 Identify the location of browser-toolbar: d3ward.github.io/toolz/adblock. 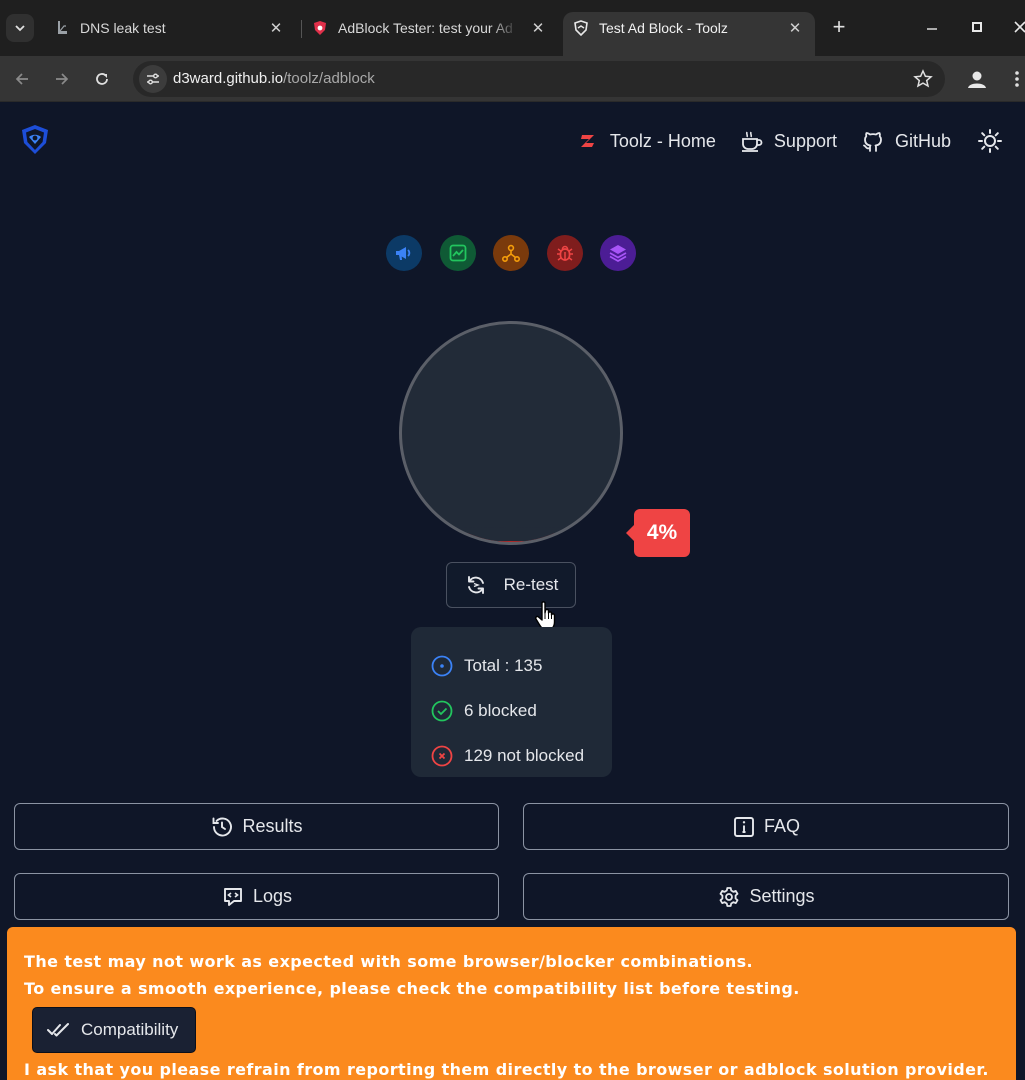
(512, 79).